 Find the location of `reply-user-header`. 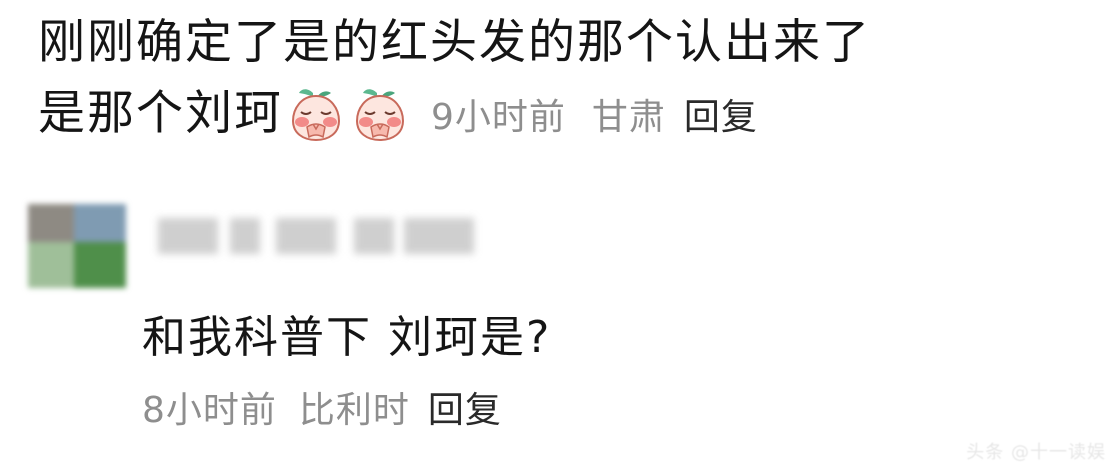

reply-user-header is located at coordinates (258, 246).